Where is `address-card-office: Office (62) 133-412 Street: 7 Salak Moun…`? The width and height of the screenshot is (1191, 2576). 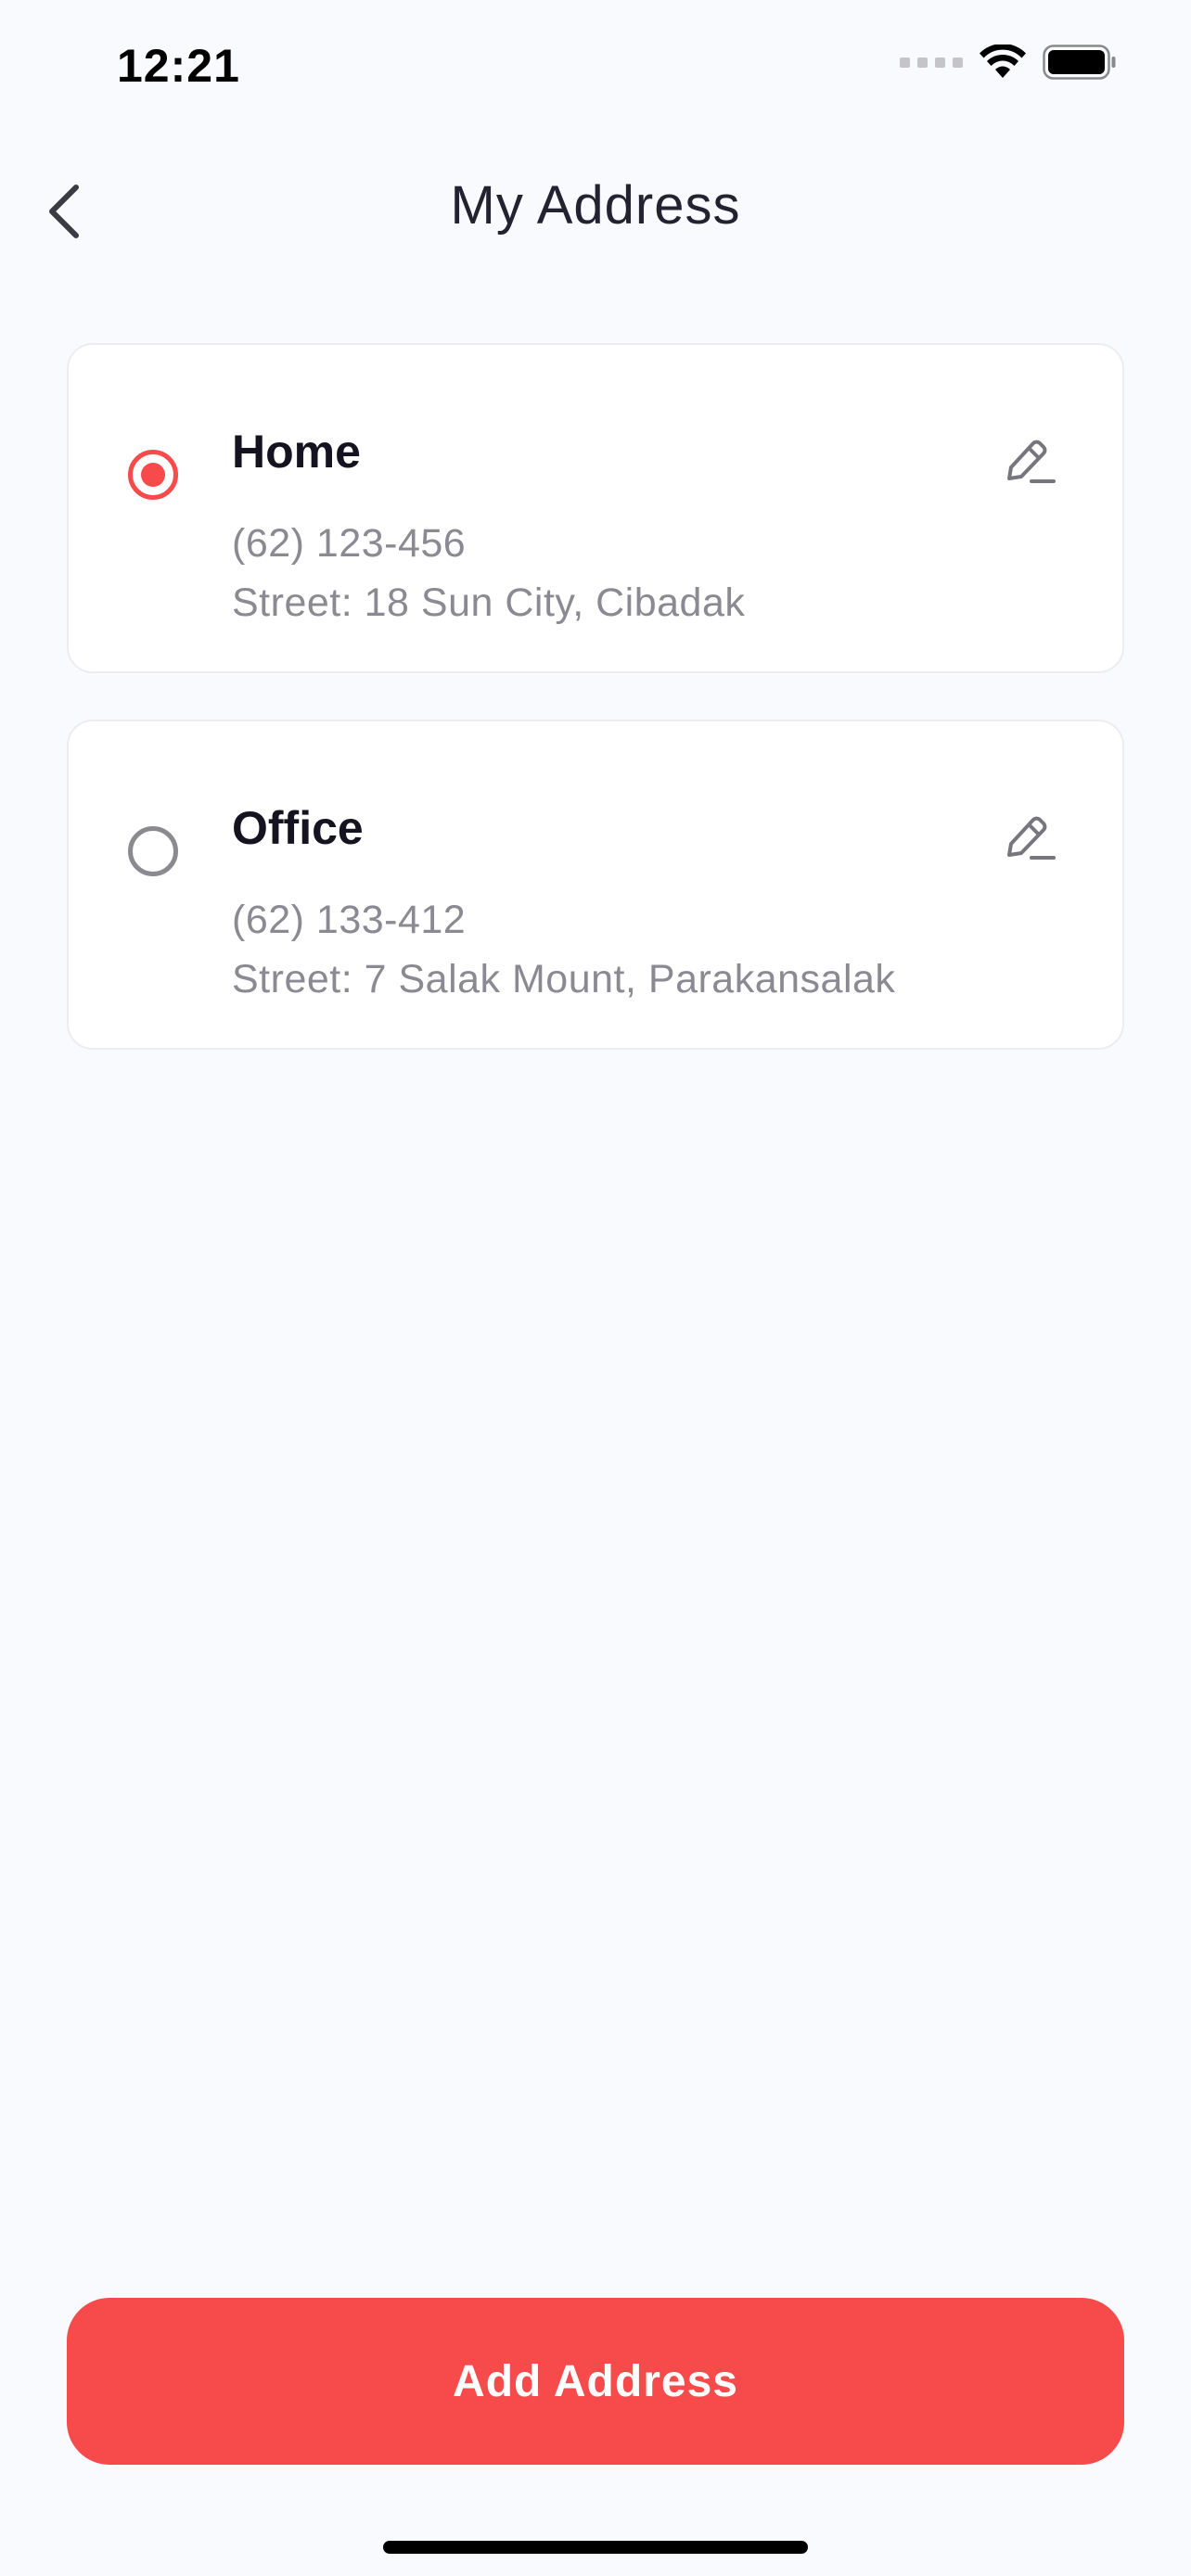
address-card-office: Office (62) 133-412 Street: 7 Salak Moun… is located at coordinates (595, 885).